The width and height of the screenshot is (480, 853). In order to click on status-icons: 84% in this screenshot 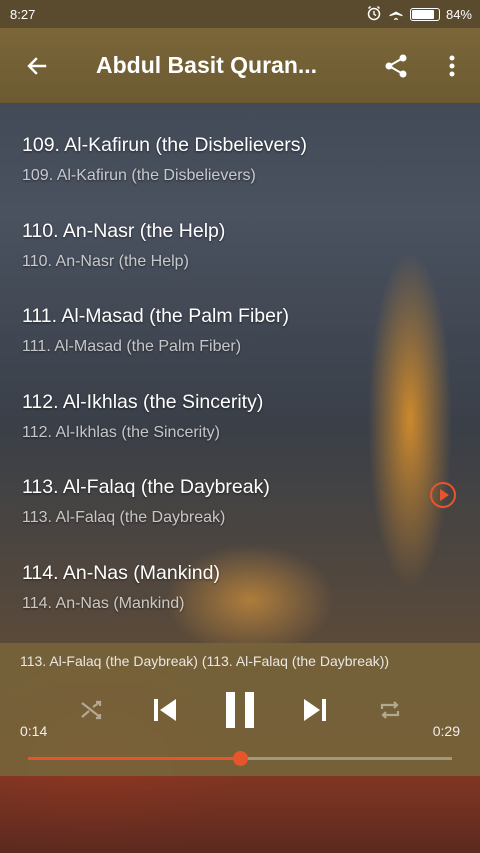, I will do `click(419, 14)`.